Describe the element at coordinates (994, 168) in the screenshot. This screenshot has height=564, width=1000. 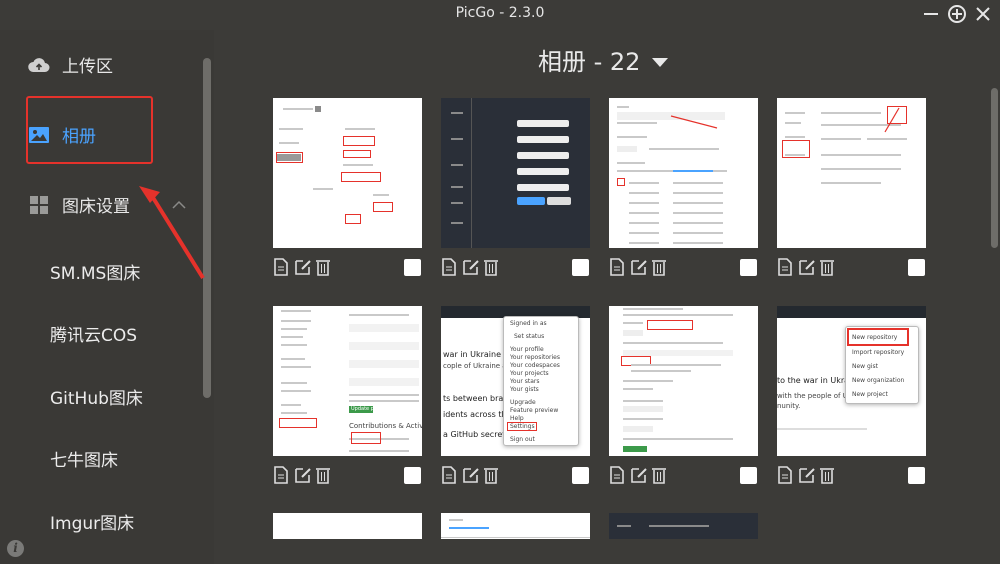
I see `gallery-scrollbar` at that location.